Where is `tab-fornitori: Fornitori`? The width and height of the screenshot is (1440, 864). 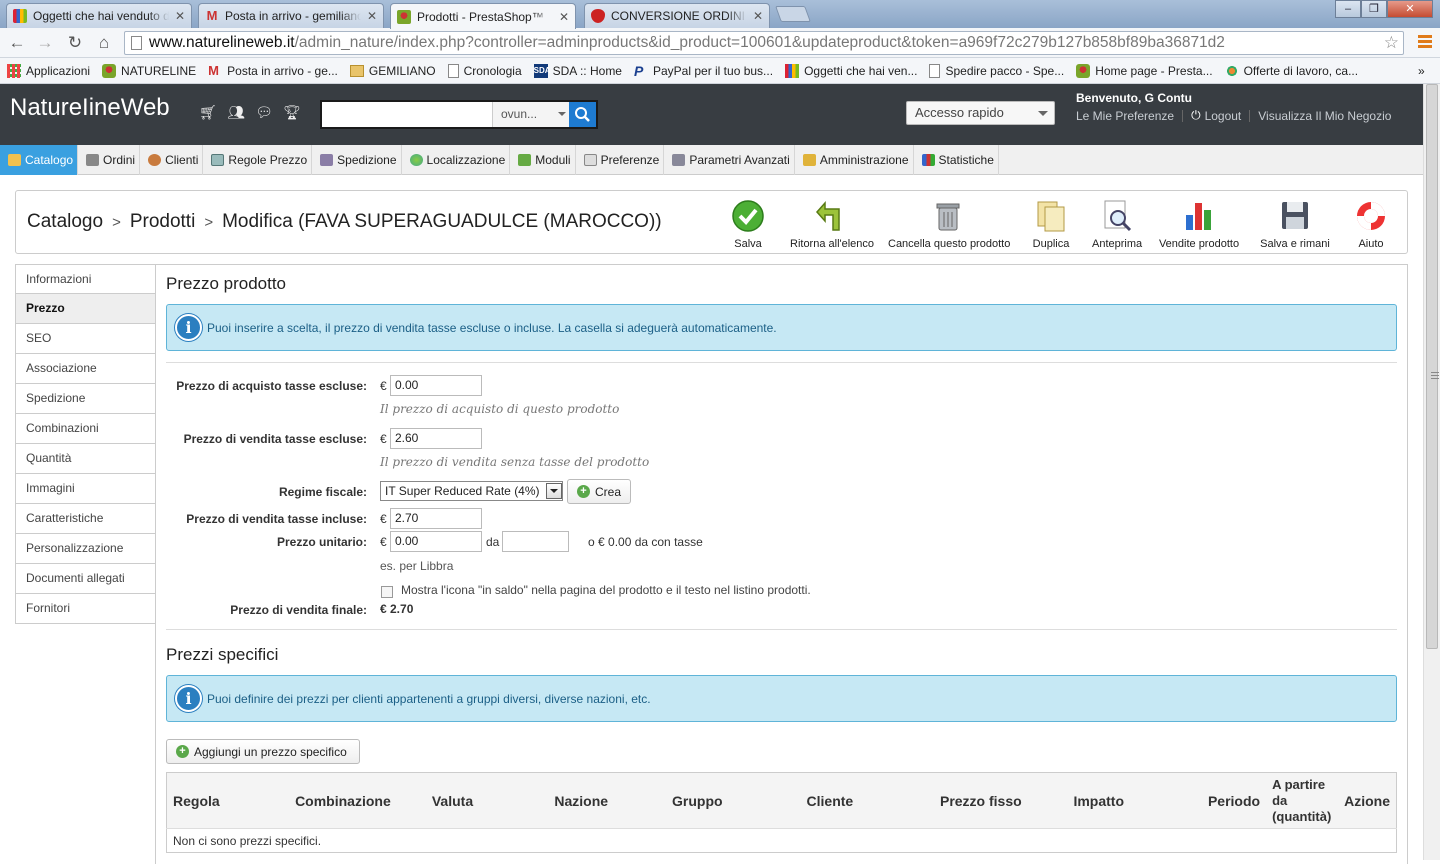
tab-fornitori: Fornitori is located at coordinates (85, 609).